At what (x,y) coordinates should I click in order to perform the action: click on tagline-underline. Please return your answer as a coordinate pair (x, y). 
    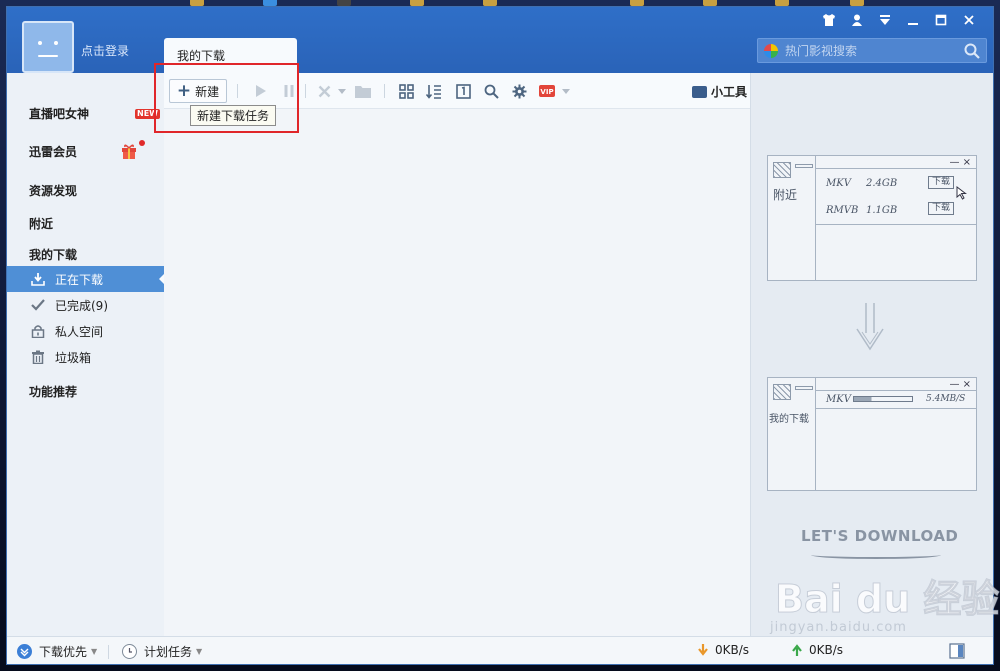
    Looking at the image, I should click on (876, 555).